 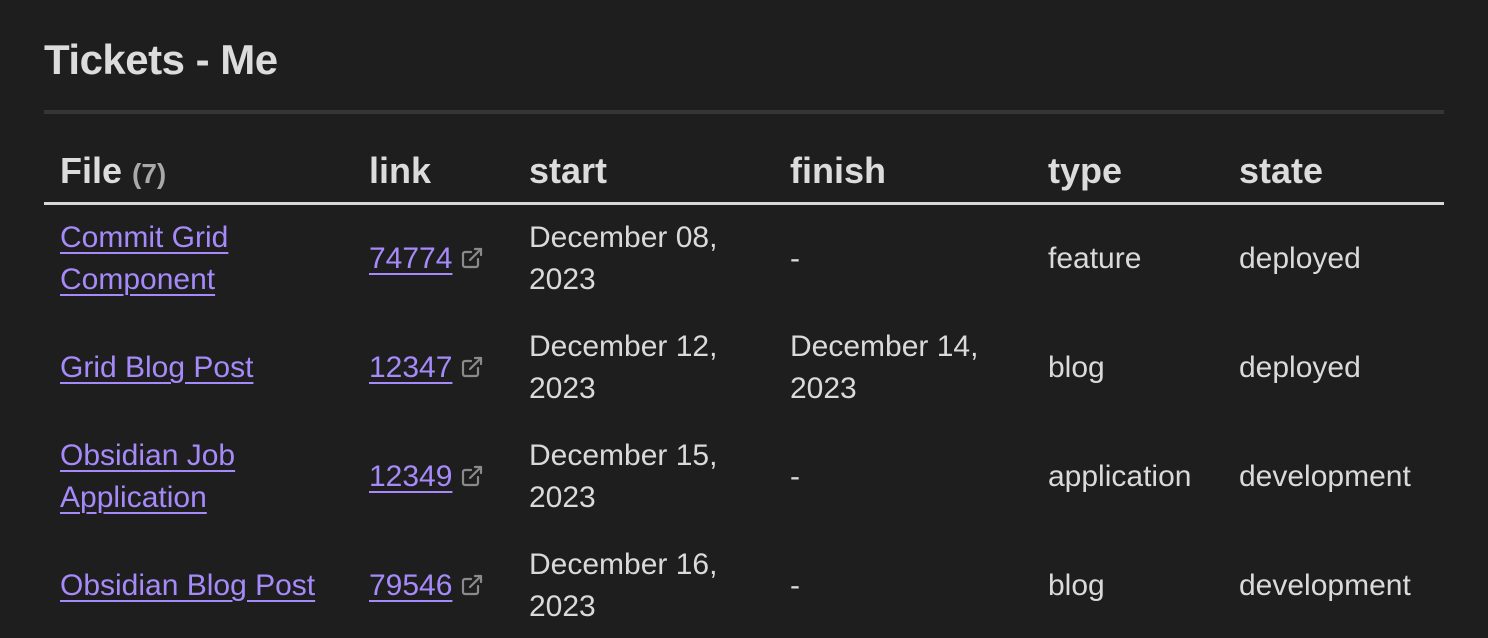 I want to click on column-header-start: start, so click(x=643, y=172).